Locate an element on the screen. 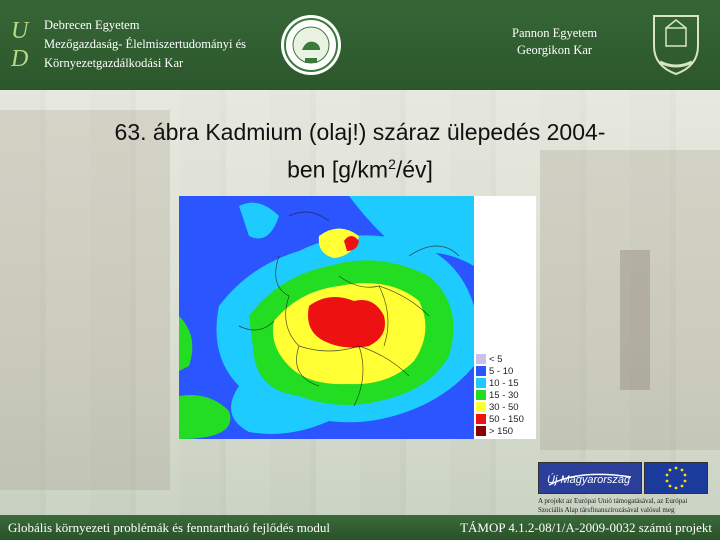  pannon-university-name: Pannon Egyetem Georgikon Kar is located at coordinates (554, 42).